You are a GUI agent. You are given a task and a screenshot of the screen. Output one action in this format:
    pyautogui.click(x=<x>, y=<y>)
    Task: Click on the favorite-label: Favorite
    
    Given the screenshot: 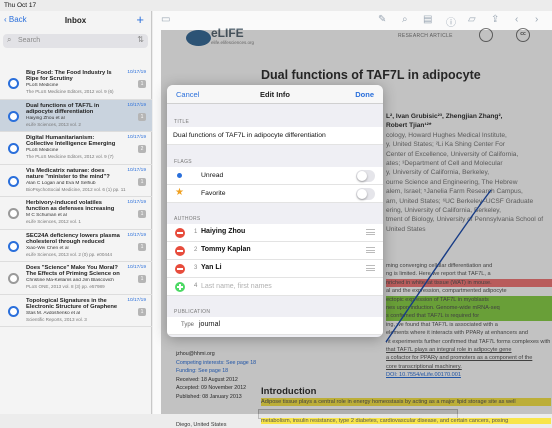 What is the action you would take?
    pyautogui.click(x=213, y=193)
    